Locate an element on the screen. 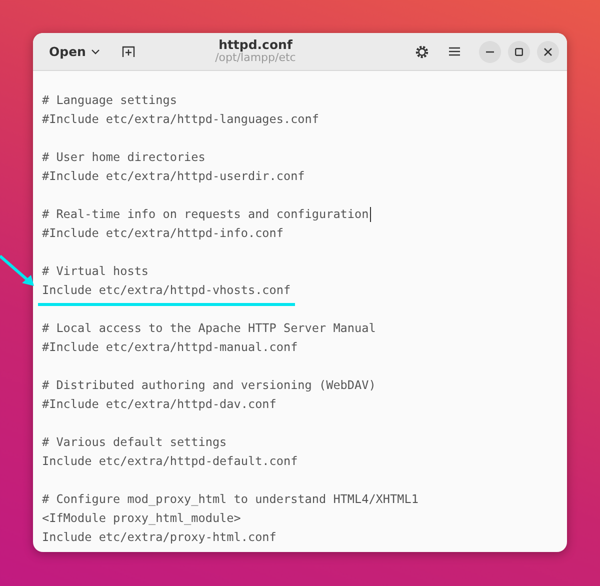  code-line: # User home directories is located at coordinates (124, 157).